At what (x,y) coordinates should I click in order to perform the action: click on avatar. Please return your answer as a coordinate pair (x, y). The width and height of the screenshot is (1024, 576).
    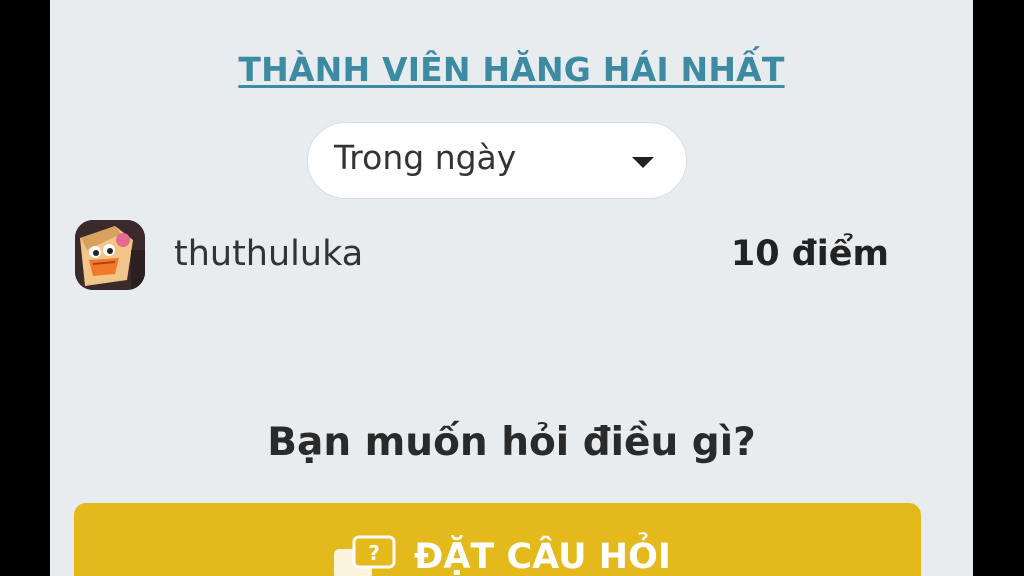
    Looking at the image, I should click on (110, 255).